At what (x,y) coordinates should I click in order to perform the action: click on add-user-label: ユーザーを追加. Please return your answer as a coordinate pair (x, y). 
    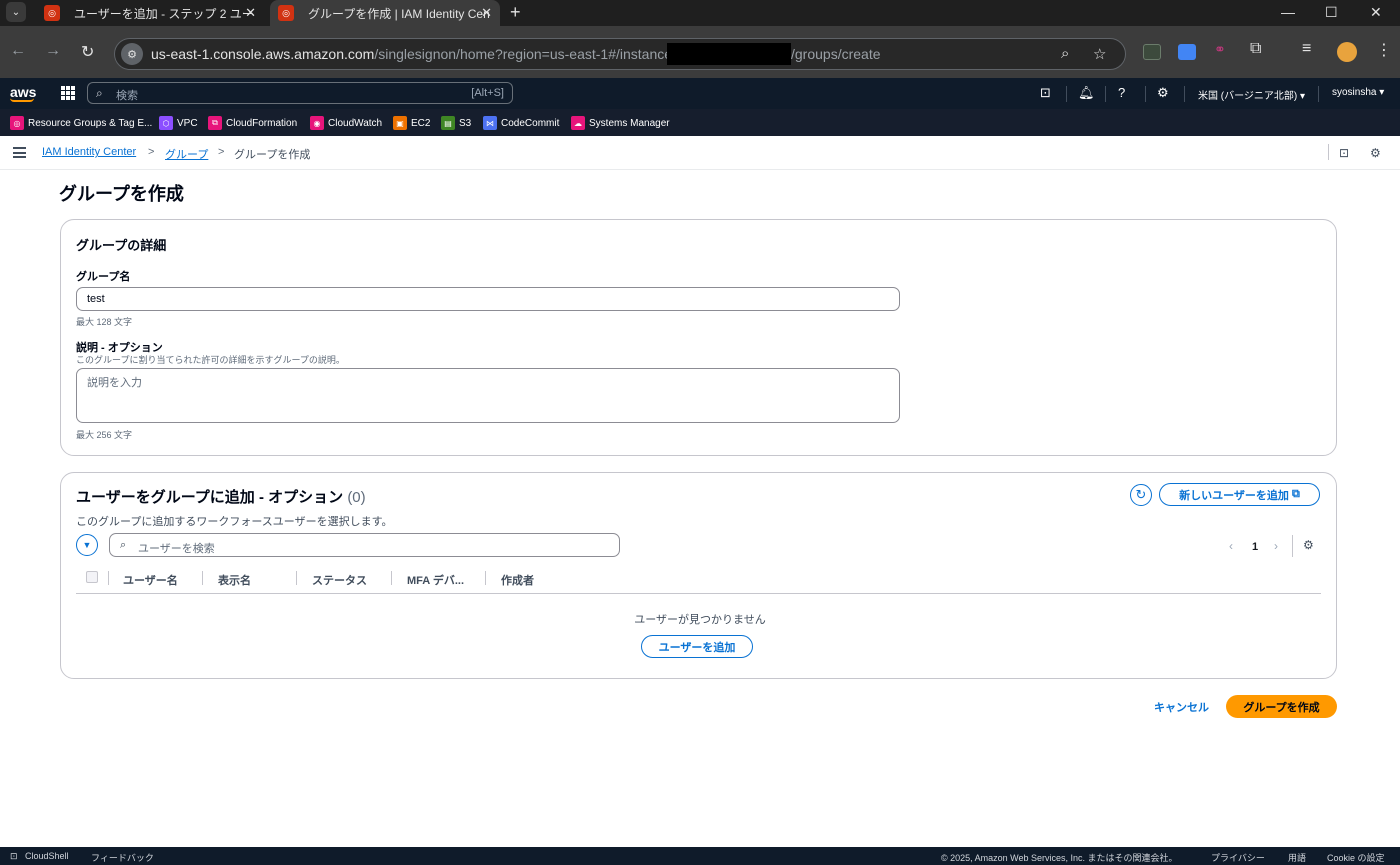
    Looking at the image, I should click on (697, 647).